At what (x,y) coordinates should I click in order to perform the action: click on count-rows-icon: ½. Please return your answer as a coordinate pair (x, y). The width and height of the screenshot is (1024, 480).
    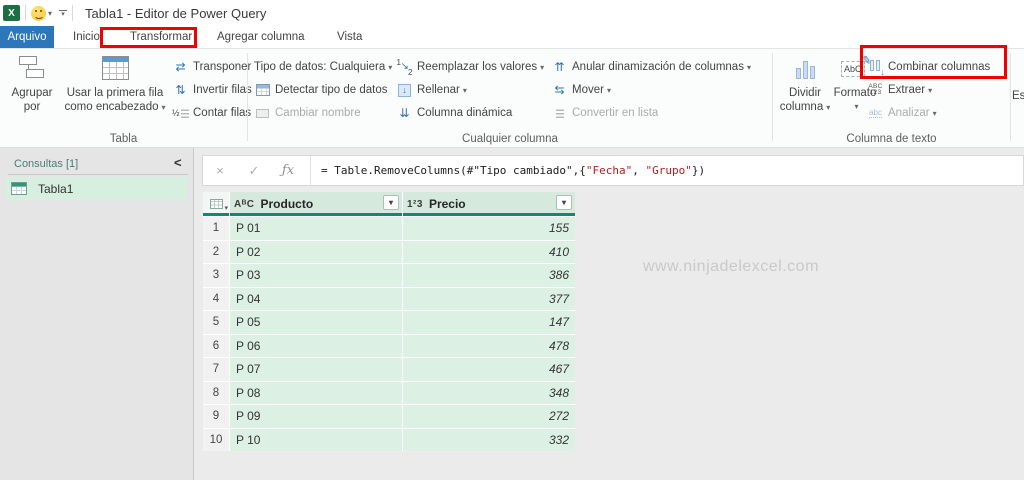
    Looking at the image, I should click on (180, 113).